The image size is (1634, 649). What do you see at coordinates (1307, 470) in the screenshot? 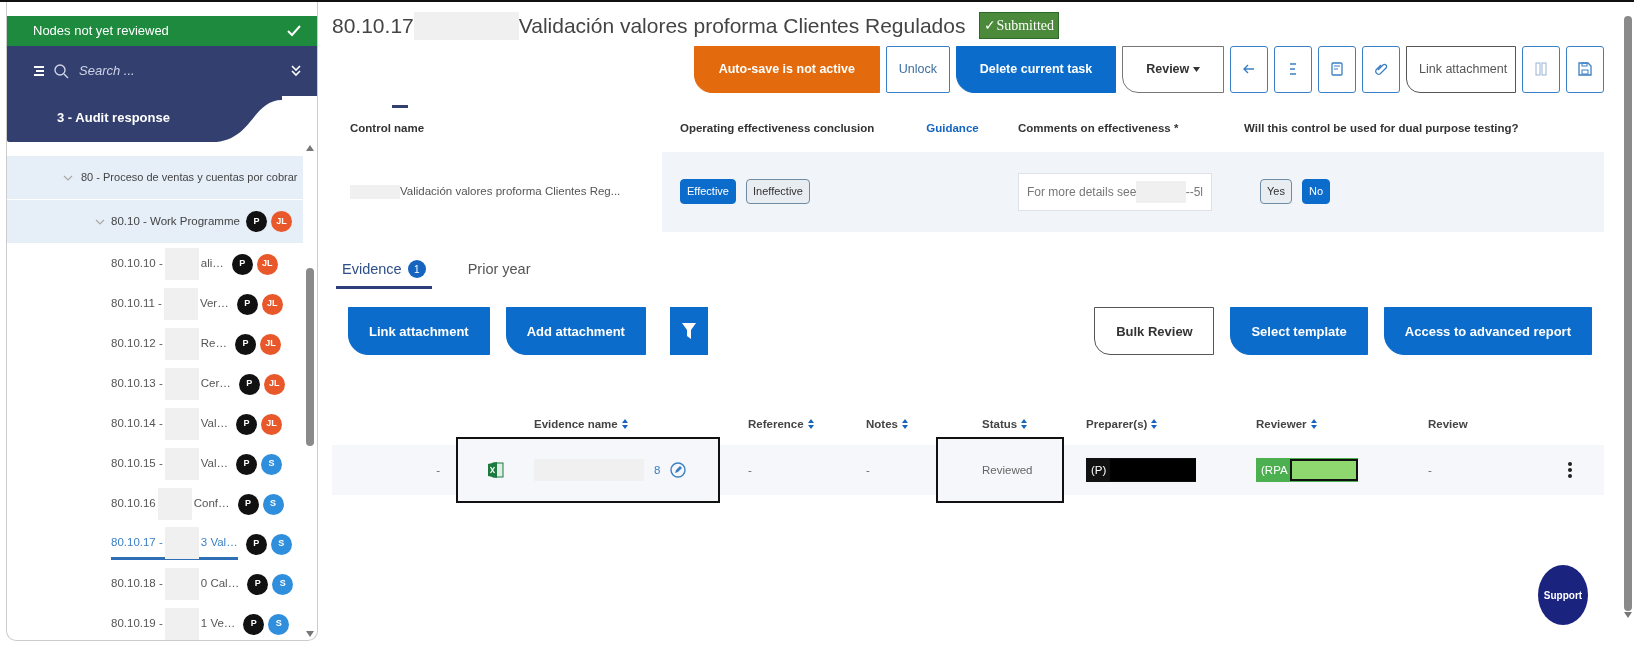
I see `reviewer-chip: (RPA` at bounding box center [1307, 470].